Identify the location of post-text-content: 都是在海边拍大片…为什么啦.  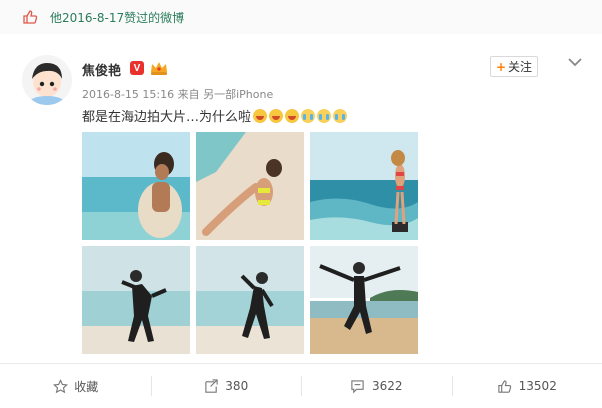
(166, 115).